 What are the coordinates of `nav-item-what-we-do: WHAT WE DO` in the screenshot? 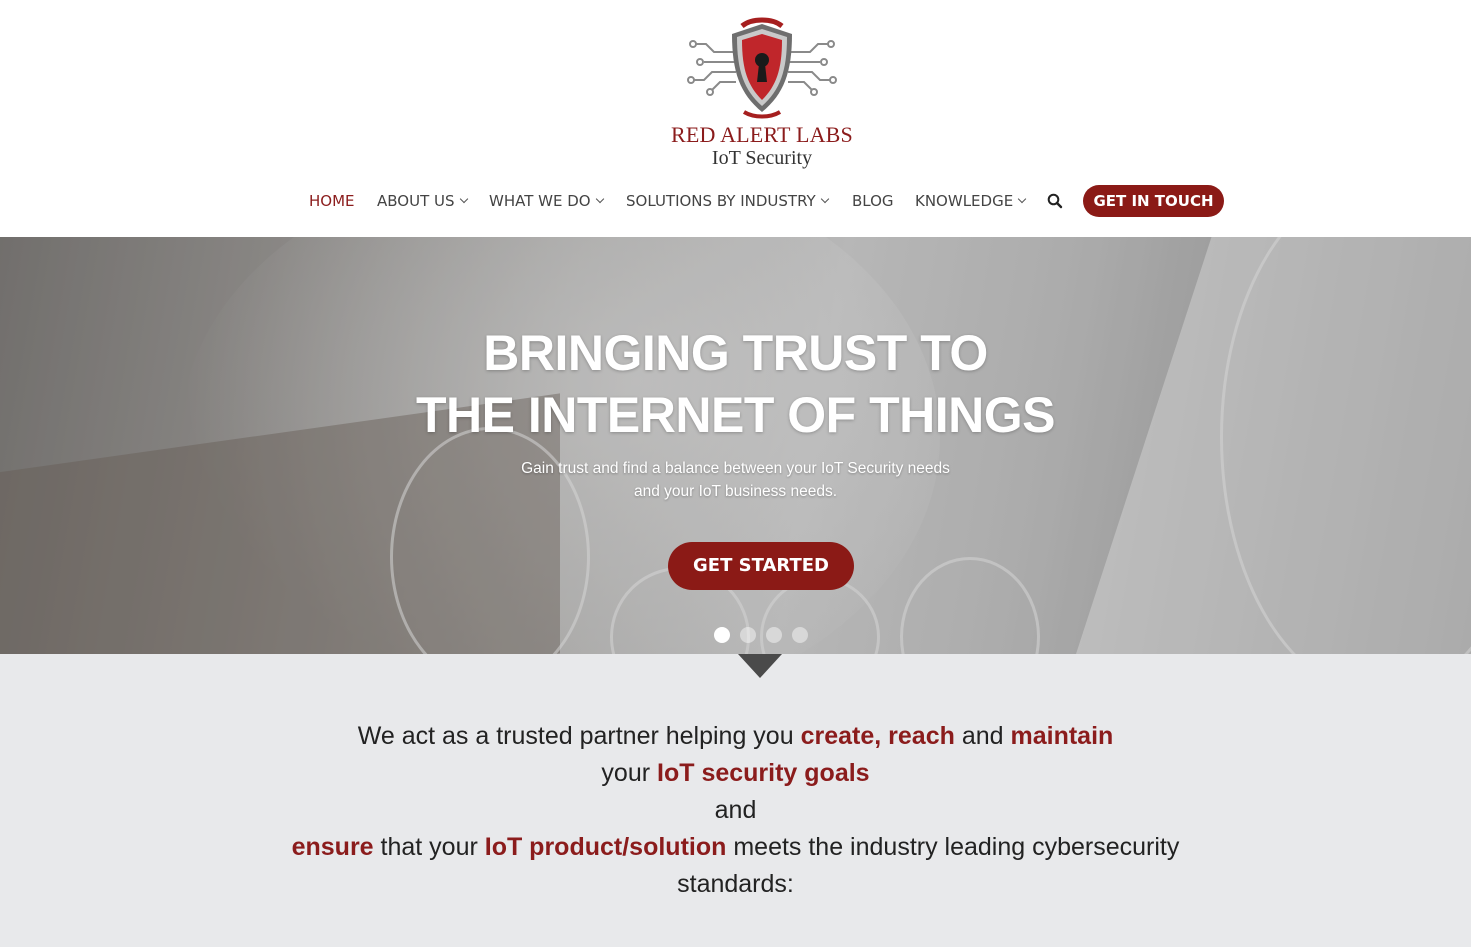 It's located at (546, 201).